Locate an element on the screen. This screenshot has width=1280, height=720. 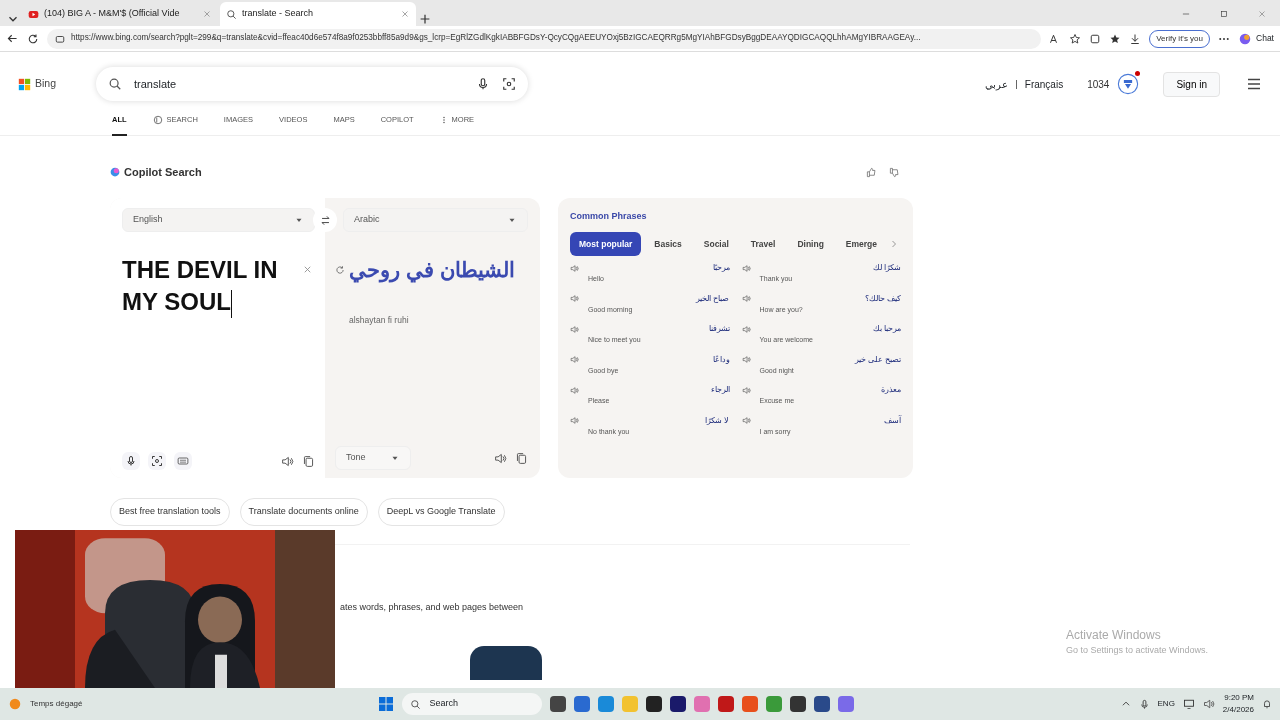
arabic-phrase: لا شكرًا is located at coordinates (717, 420).